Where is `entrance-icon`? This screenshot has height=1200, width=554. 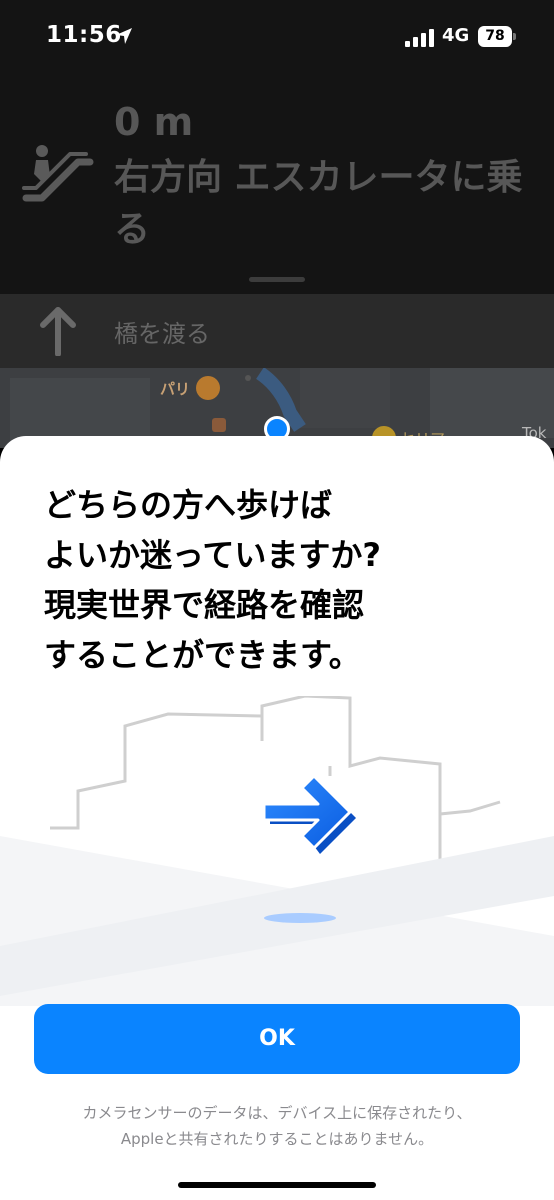 entrance-icon is located at coordinates (219, 425).